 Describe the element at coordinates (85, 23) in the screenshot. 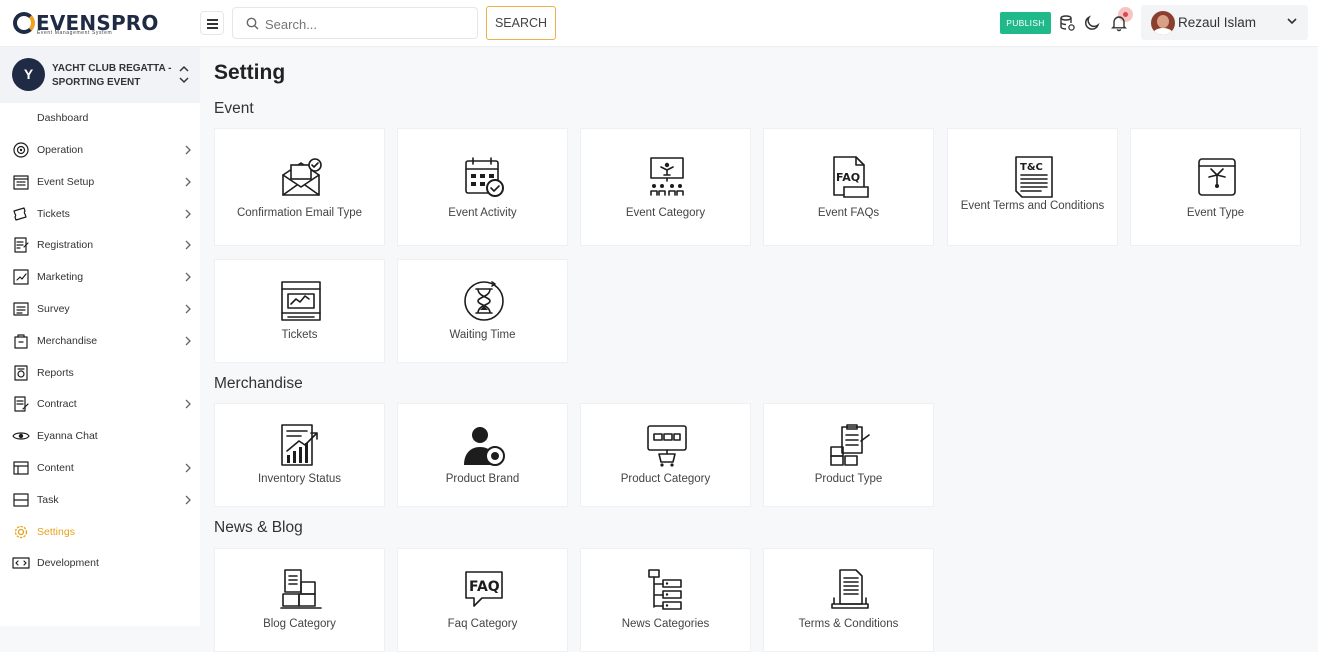

I see `logo: EVENSPRO Event Management System` at that location.